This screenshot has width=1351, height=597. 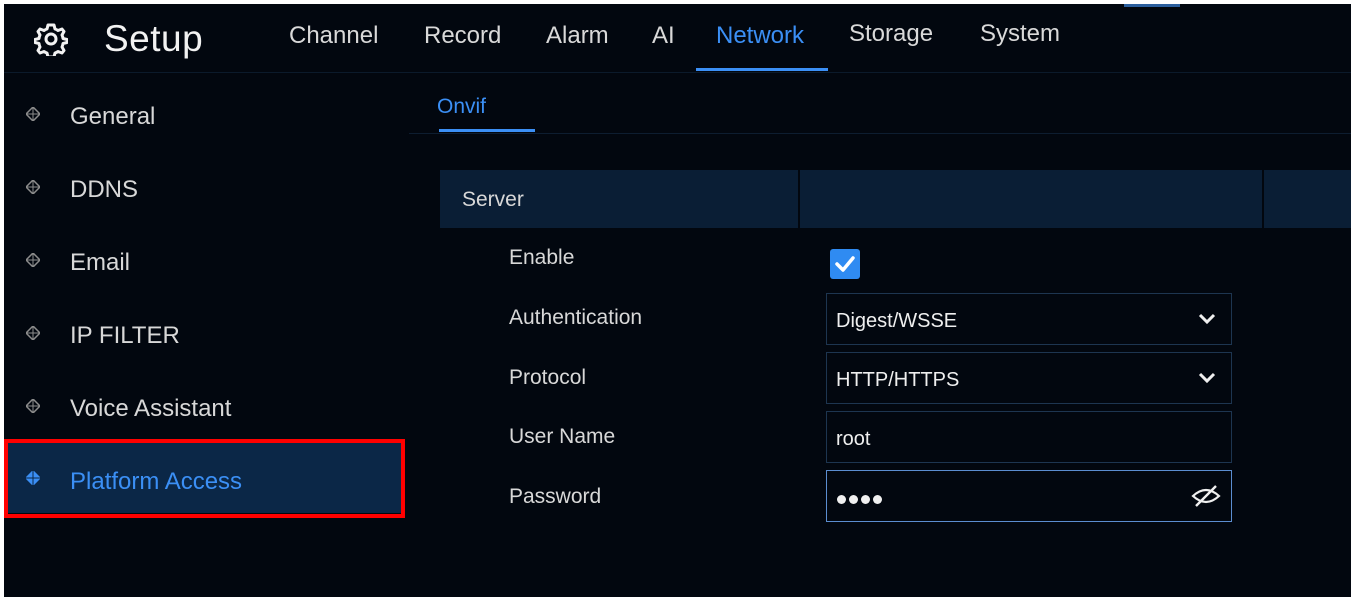 What do you see at coordinates (1152, 5) in the screenshot?
I see `top-edge-indicator` at bounding box center [1152, 5].